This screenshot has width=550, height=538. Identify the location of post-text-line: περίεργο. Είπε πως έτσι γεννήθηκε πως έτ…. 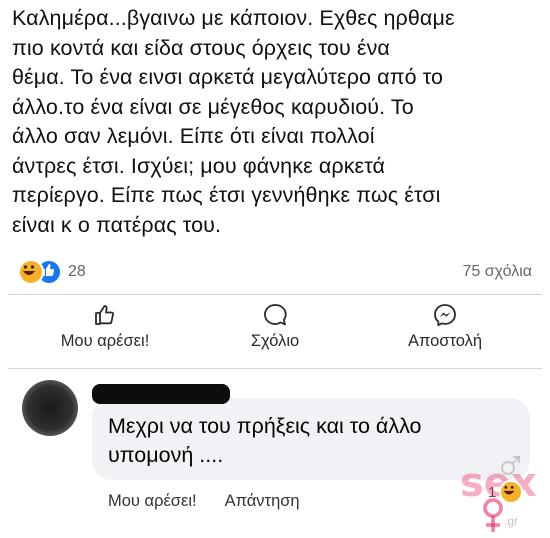
(226, 195).